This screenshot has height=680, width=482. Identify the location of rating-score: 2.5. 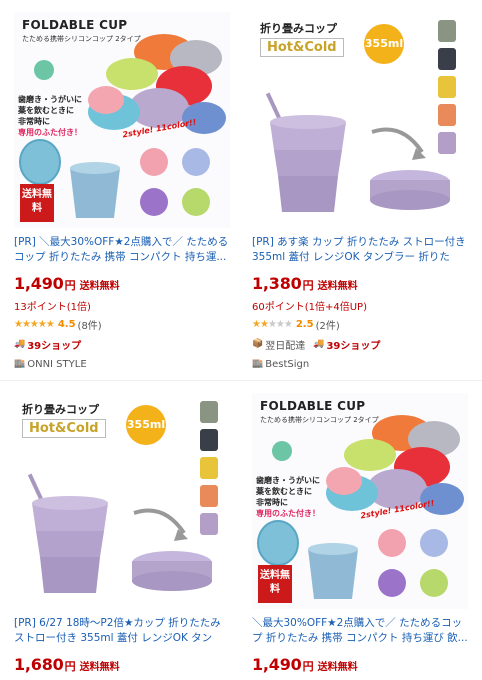
(304, 324).